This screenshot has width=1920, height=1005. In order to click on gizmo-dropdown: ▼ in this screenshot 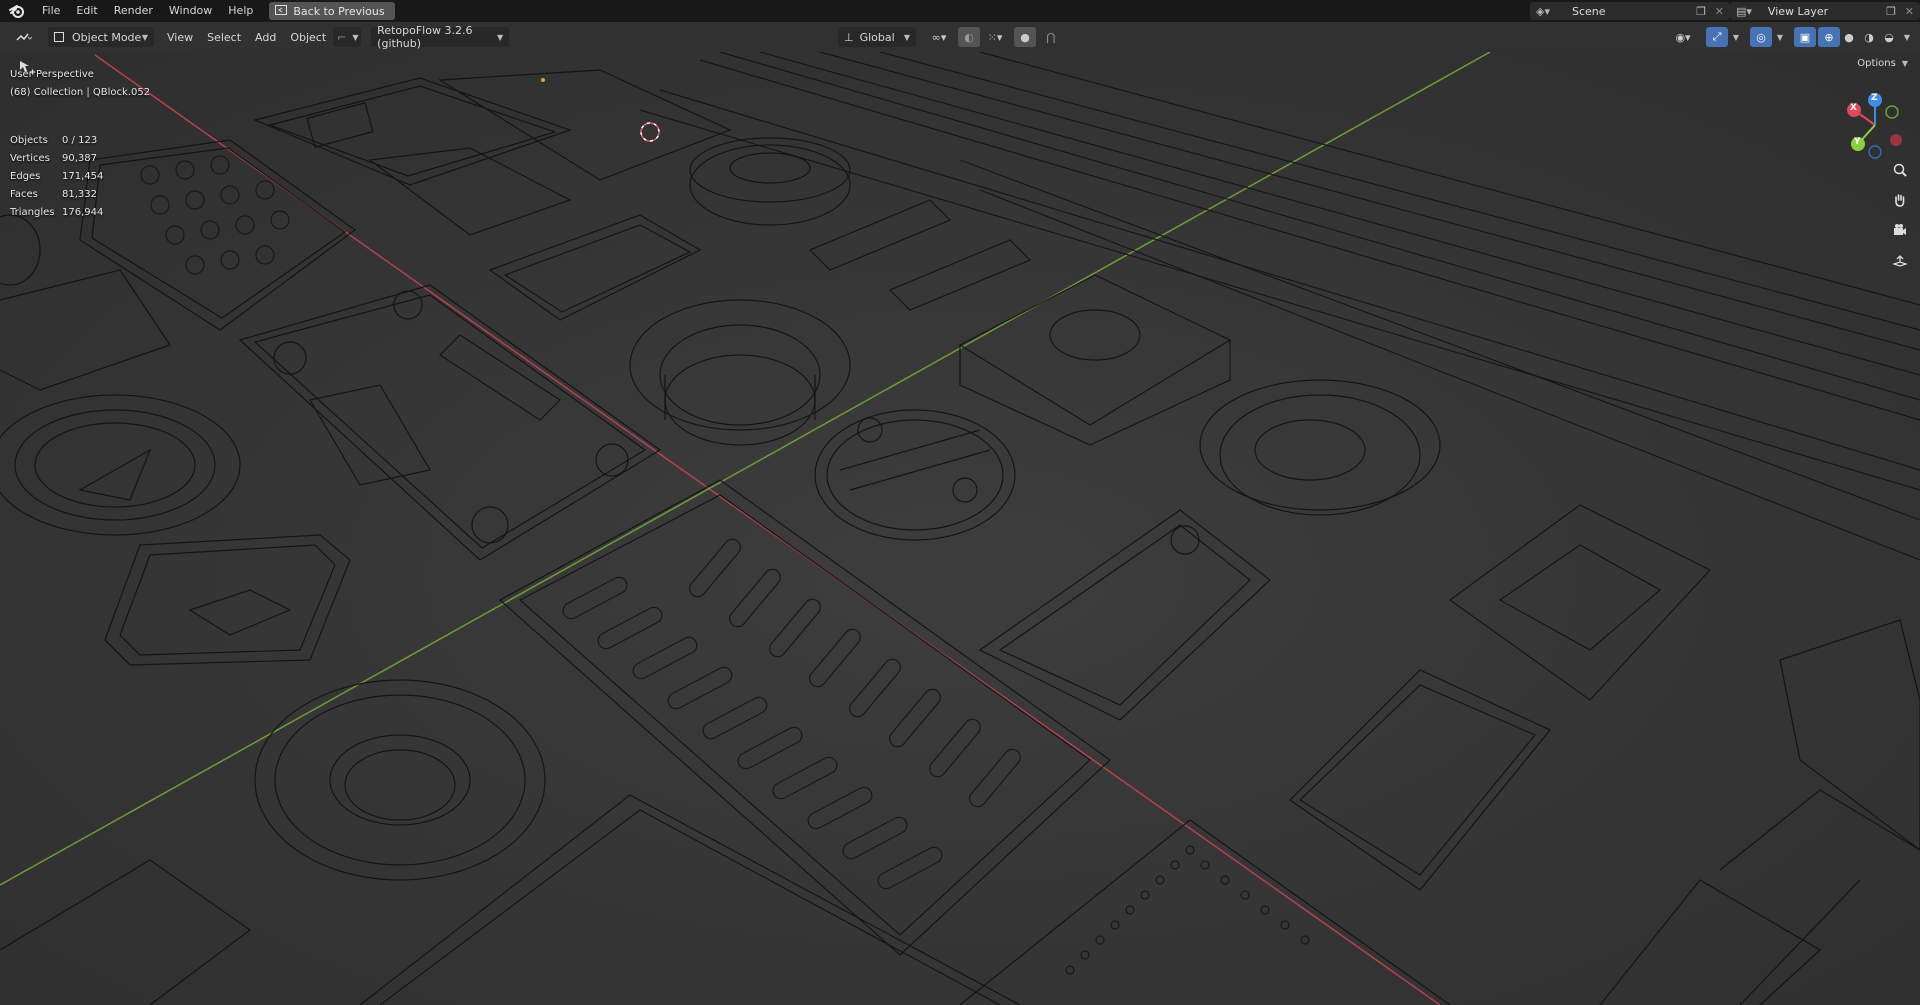, I will do `click(1736, 37)`.